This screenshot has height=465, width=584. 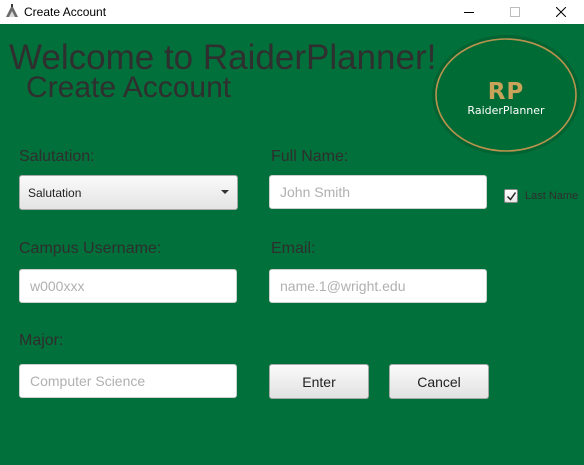 I want to click on cancel-button: Cancel, so click(x=439, y=381).